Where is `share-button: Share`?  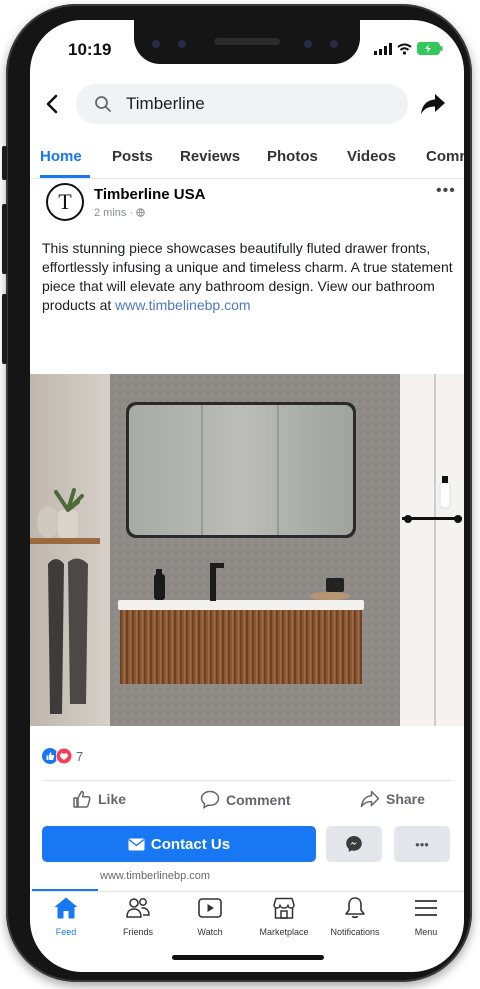 share-button: Share is located at coordinates (392, 799).